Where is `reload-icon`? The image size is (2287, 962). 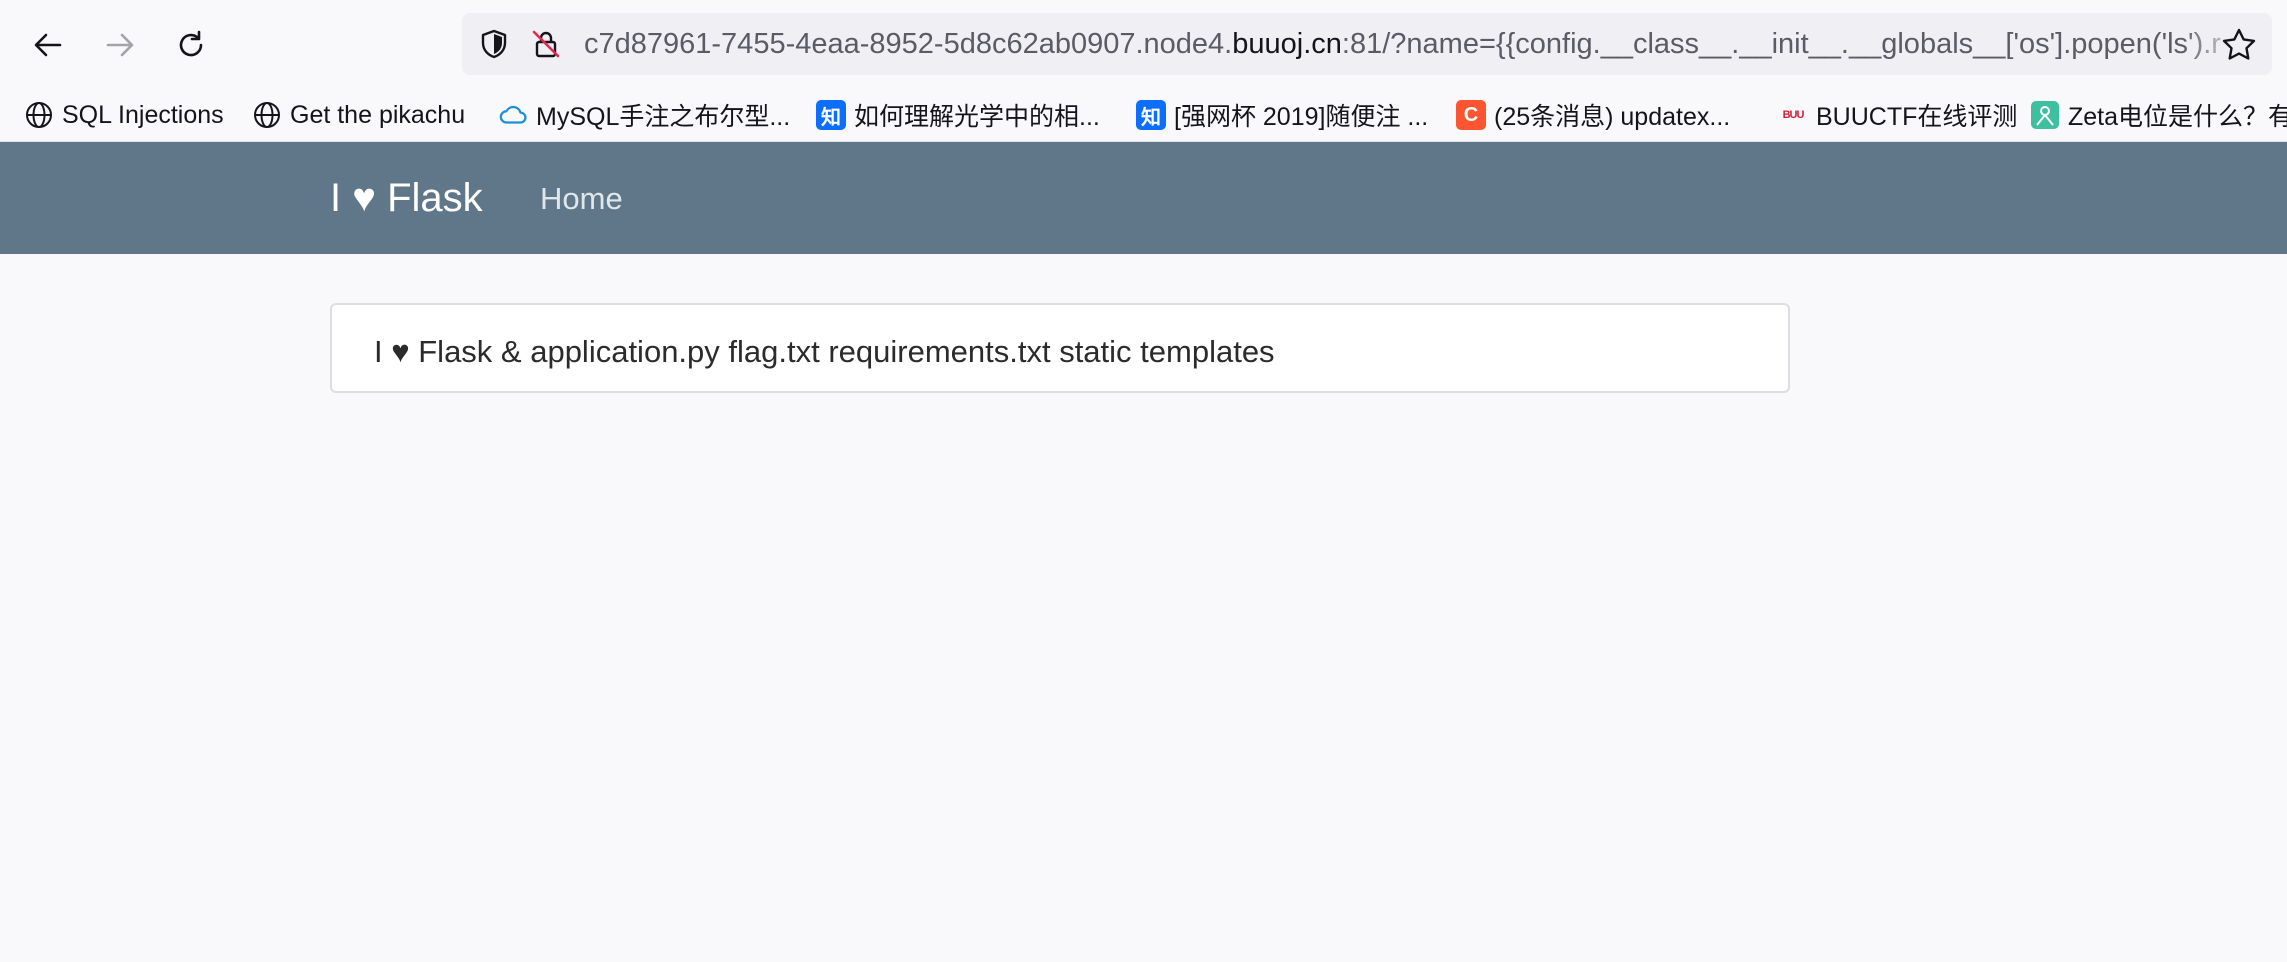
reload-icon is located at coordinates (191, 43).